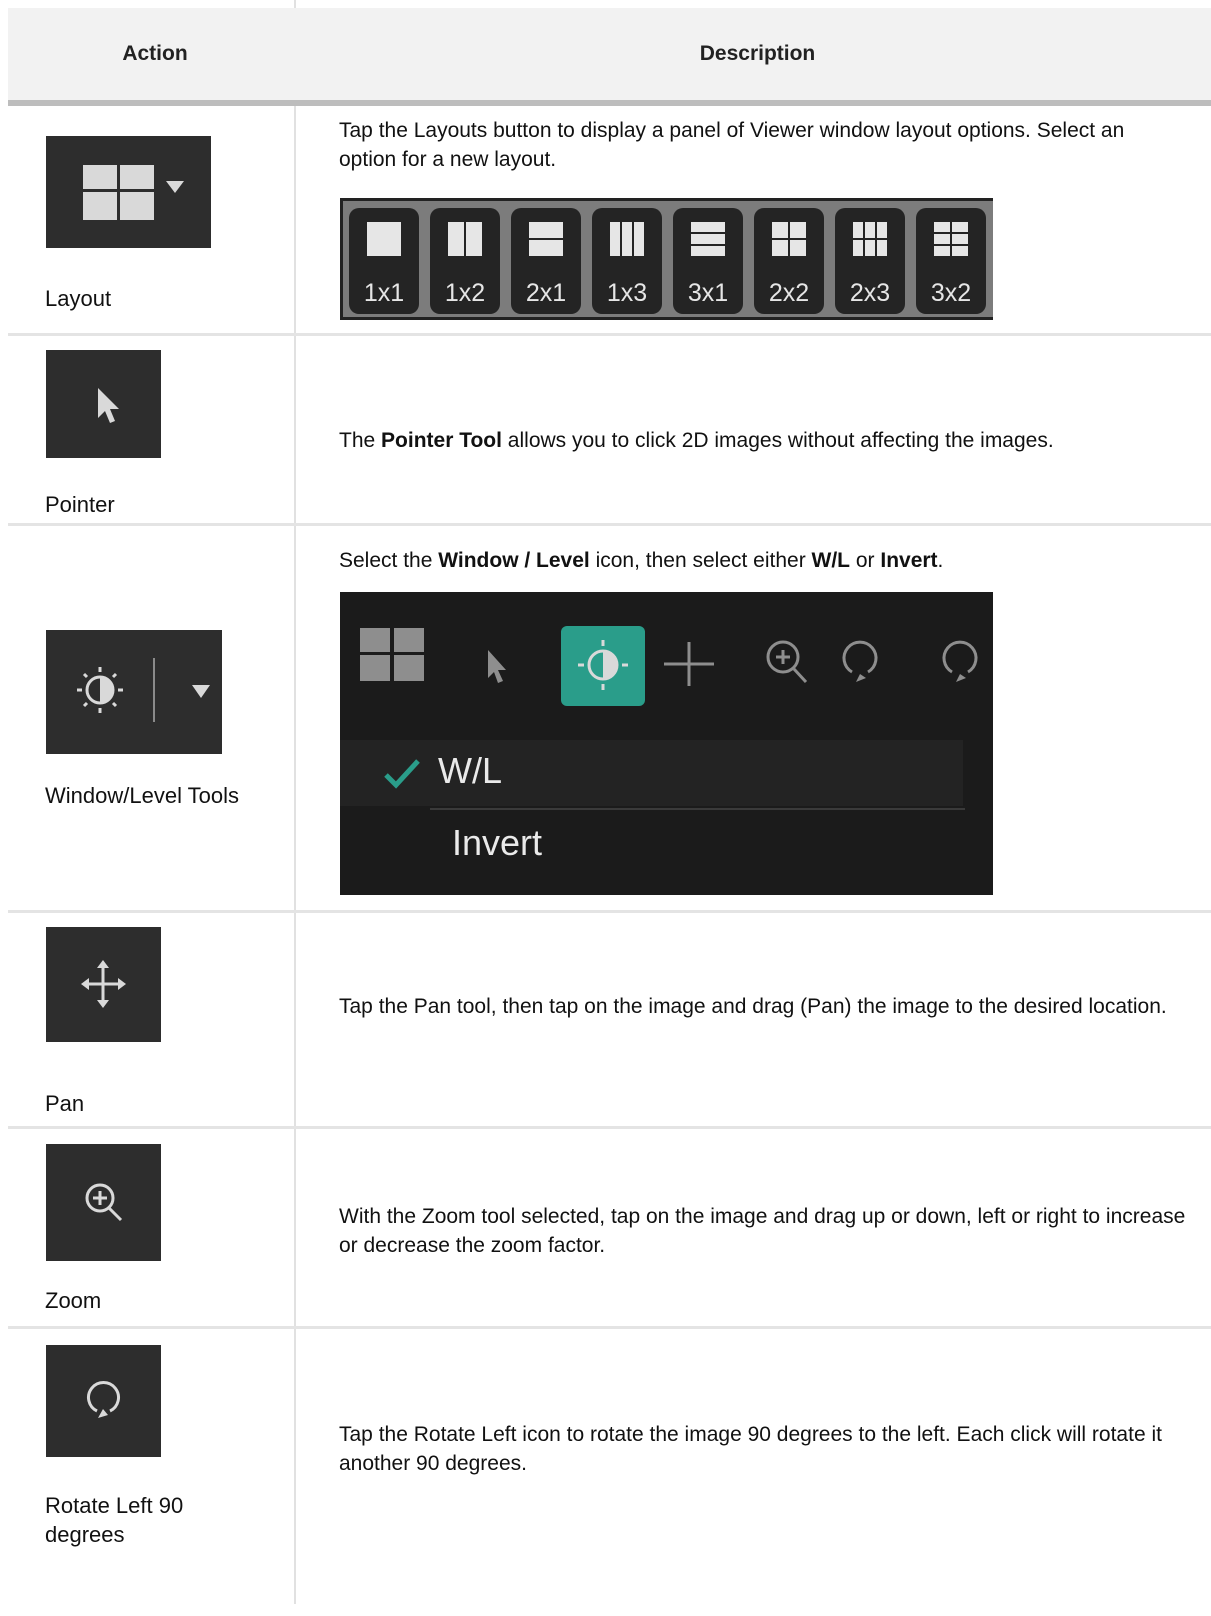 The height and width of the screenshot is (1616, 1211). I want to click on row-label: Rotate Left 90 degrees, so click(114, 1520).